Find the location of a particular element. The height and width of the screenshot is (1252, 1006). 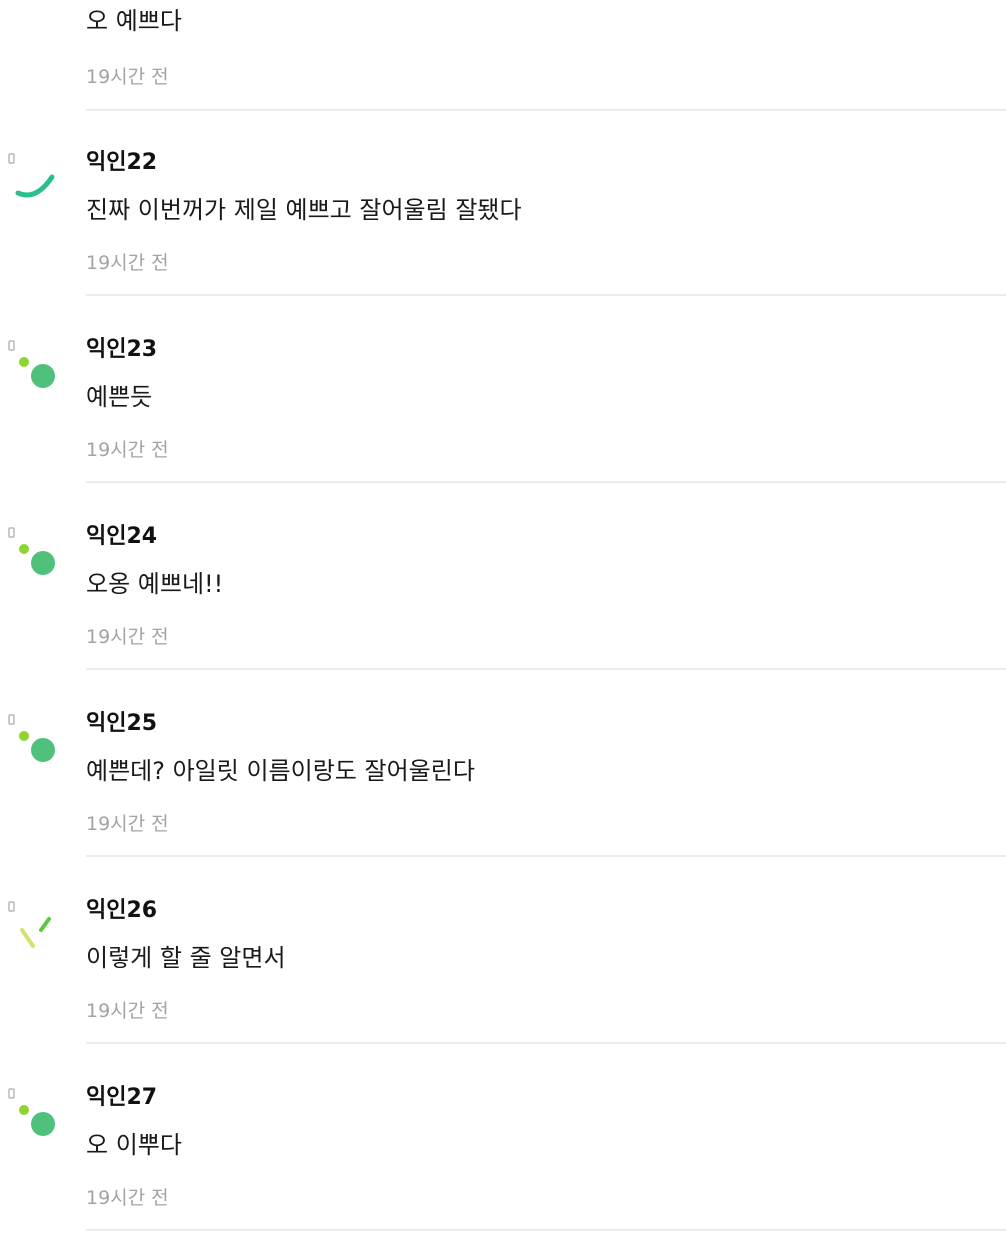

comment-body: 예쁜데? 아일릿 이름이랑도 잘어울린다 is located at coordinates (280, 771).